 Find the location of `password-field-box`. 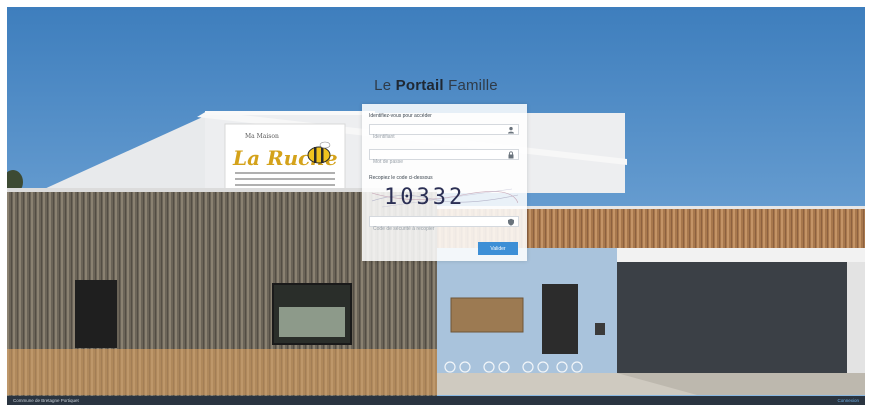

password-field-box is located at coordinates (444, 158).